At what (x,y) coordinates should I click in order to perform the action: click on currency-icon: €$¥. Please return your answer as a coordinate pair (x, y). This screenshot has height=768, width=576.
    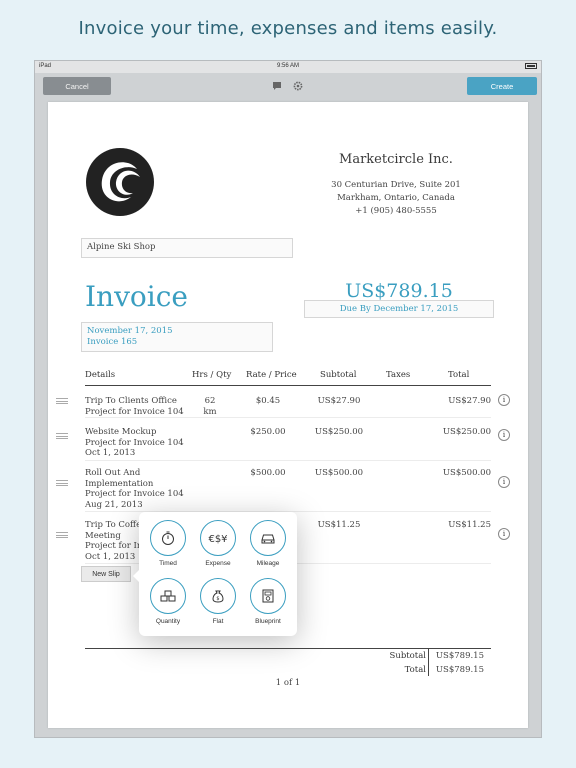
    Looking at the image, I should click on (217, 539).